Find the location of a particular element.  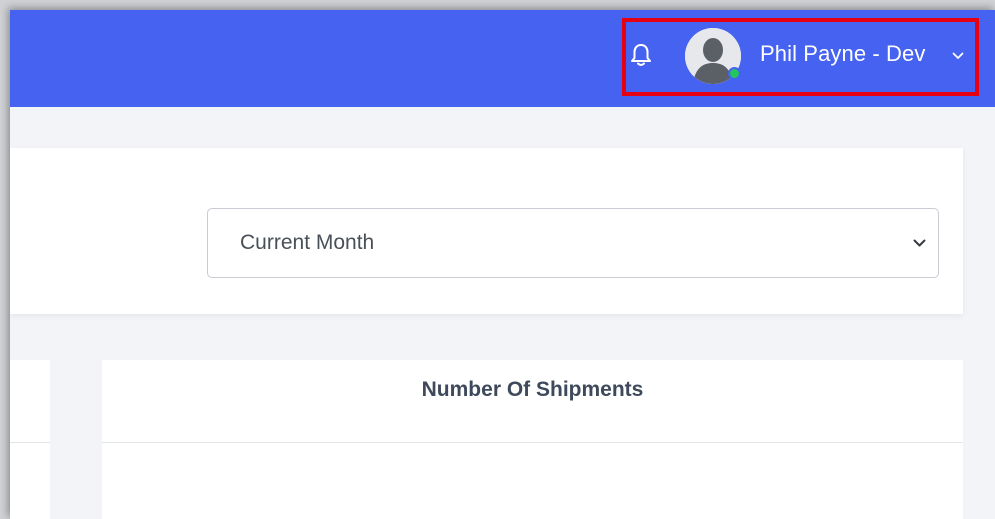

period-select-value: Current Month is located at coordinates (307, 242).